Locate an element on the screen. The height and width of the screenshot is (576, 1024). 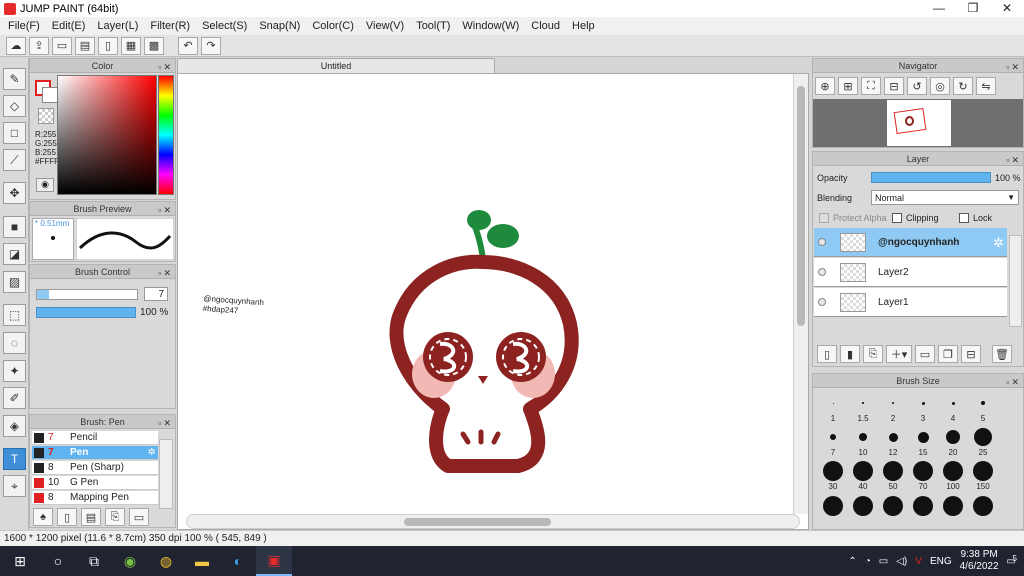
brush-copy-icon: ⎘ is located at coordinates (115, 517).